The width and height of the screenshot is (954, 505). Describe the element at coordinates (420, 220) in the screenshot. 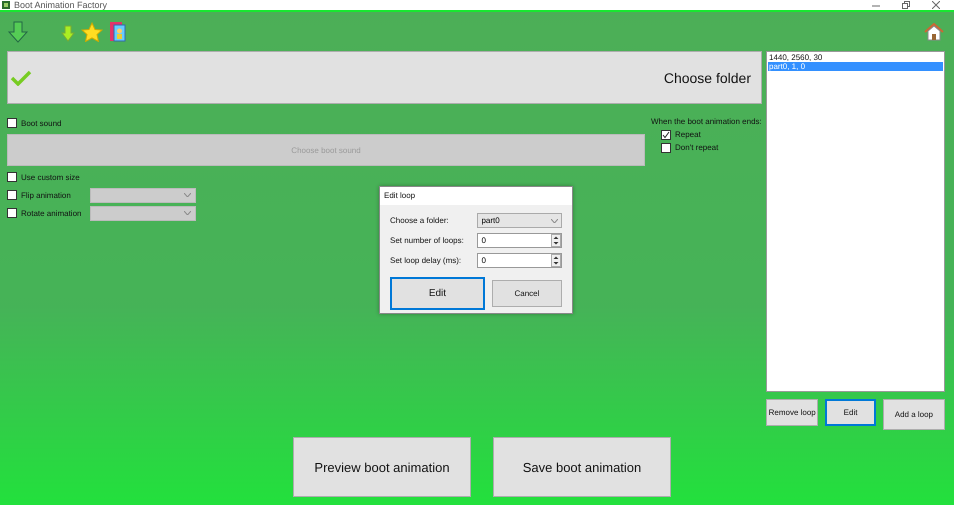

I see `field-label: Choose a folder:` at that location.